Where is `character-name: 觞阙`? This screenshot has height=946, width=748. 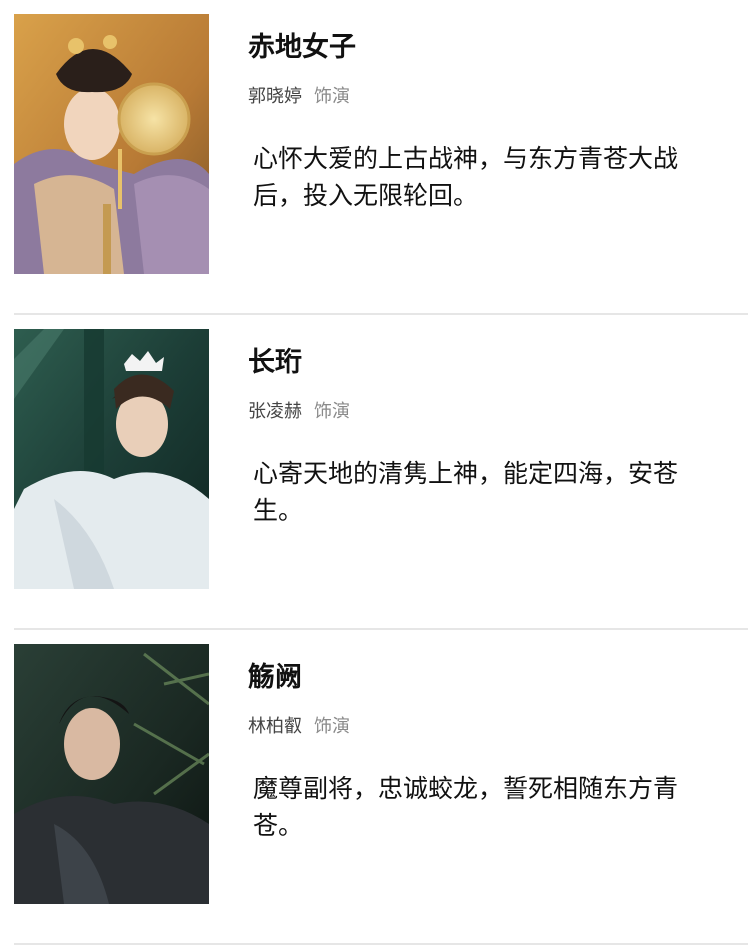
character-name: 觞阙 is located at coordinates (275, 677).